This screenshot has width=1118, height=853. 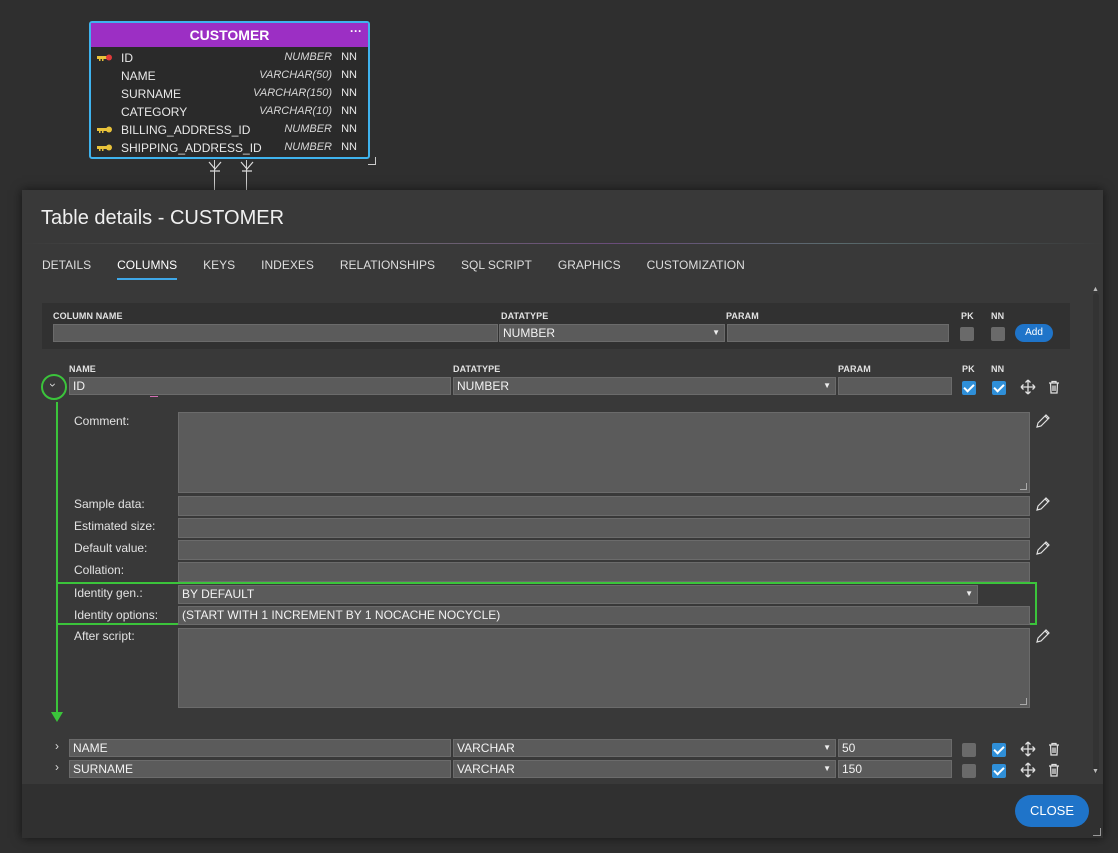 What do you see at coordinates (604, 572) in the screenshot?
I see `collation-input` at bounding box center [604, 572].